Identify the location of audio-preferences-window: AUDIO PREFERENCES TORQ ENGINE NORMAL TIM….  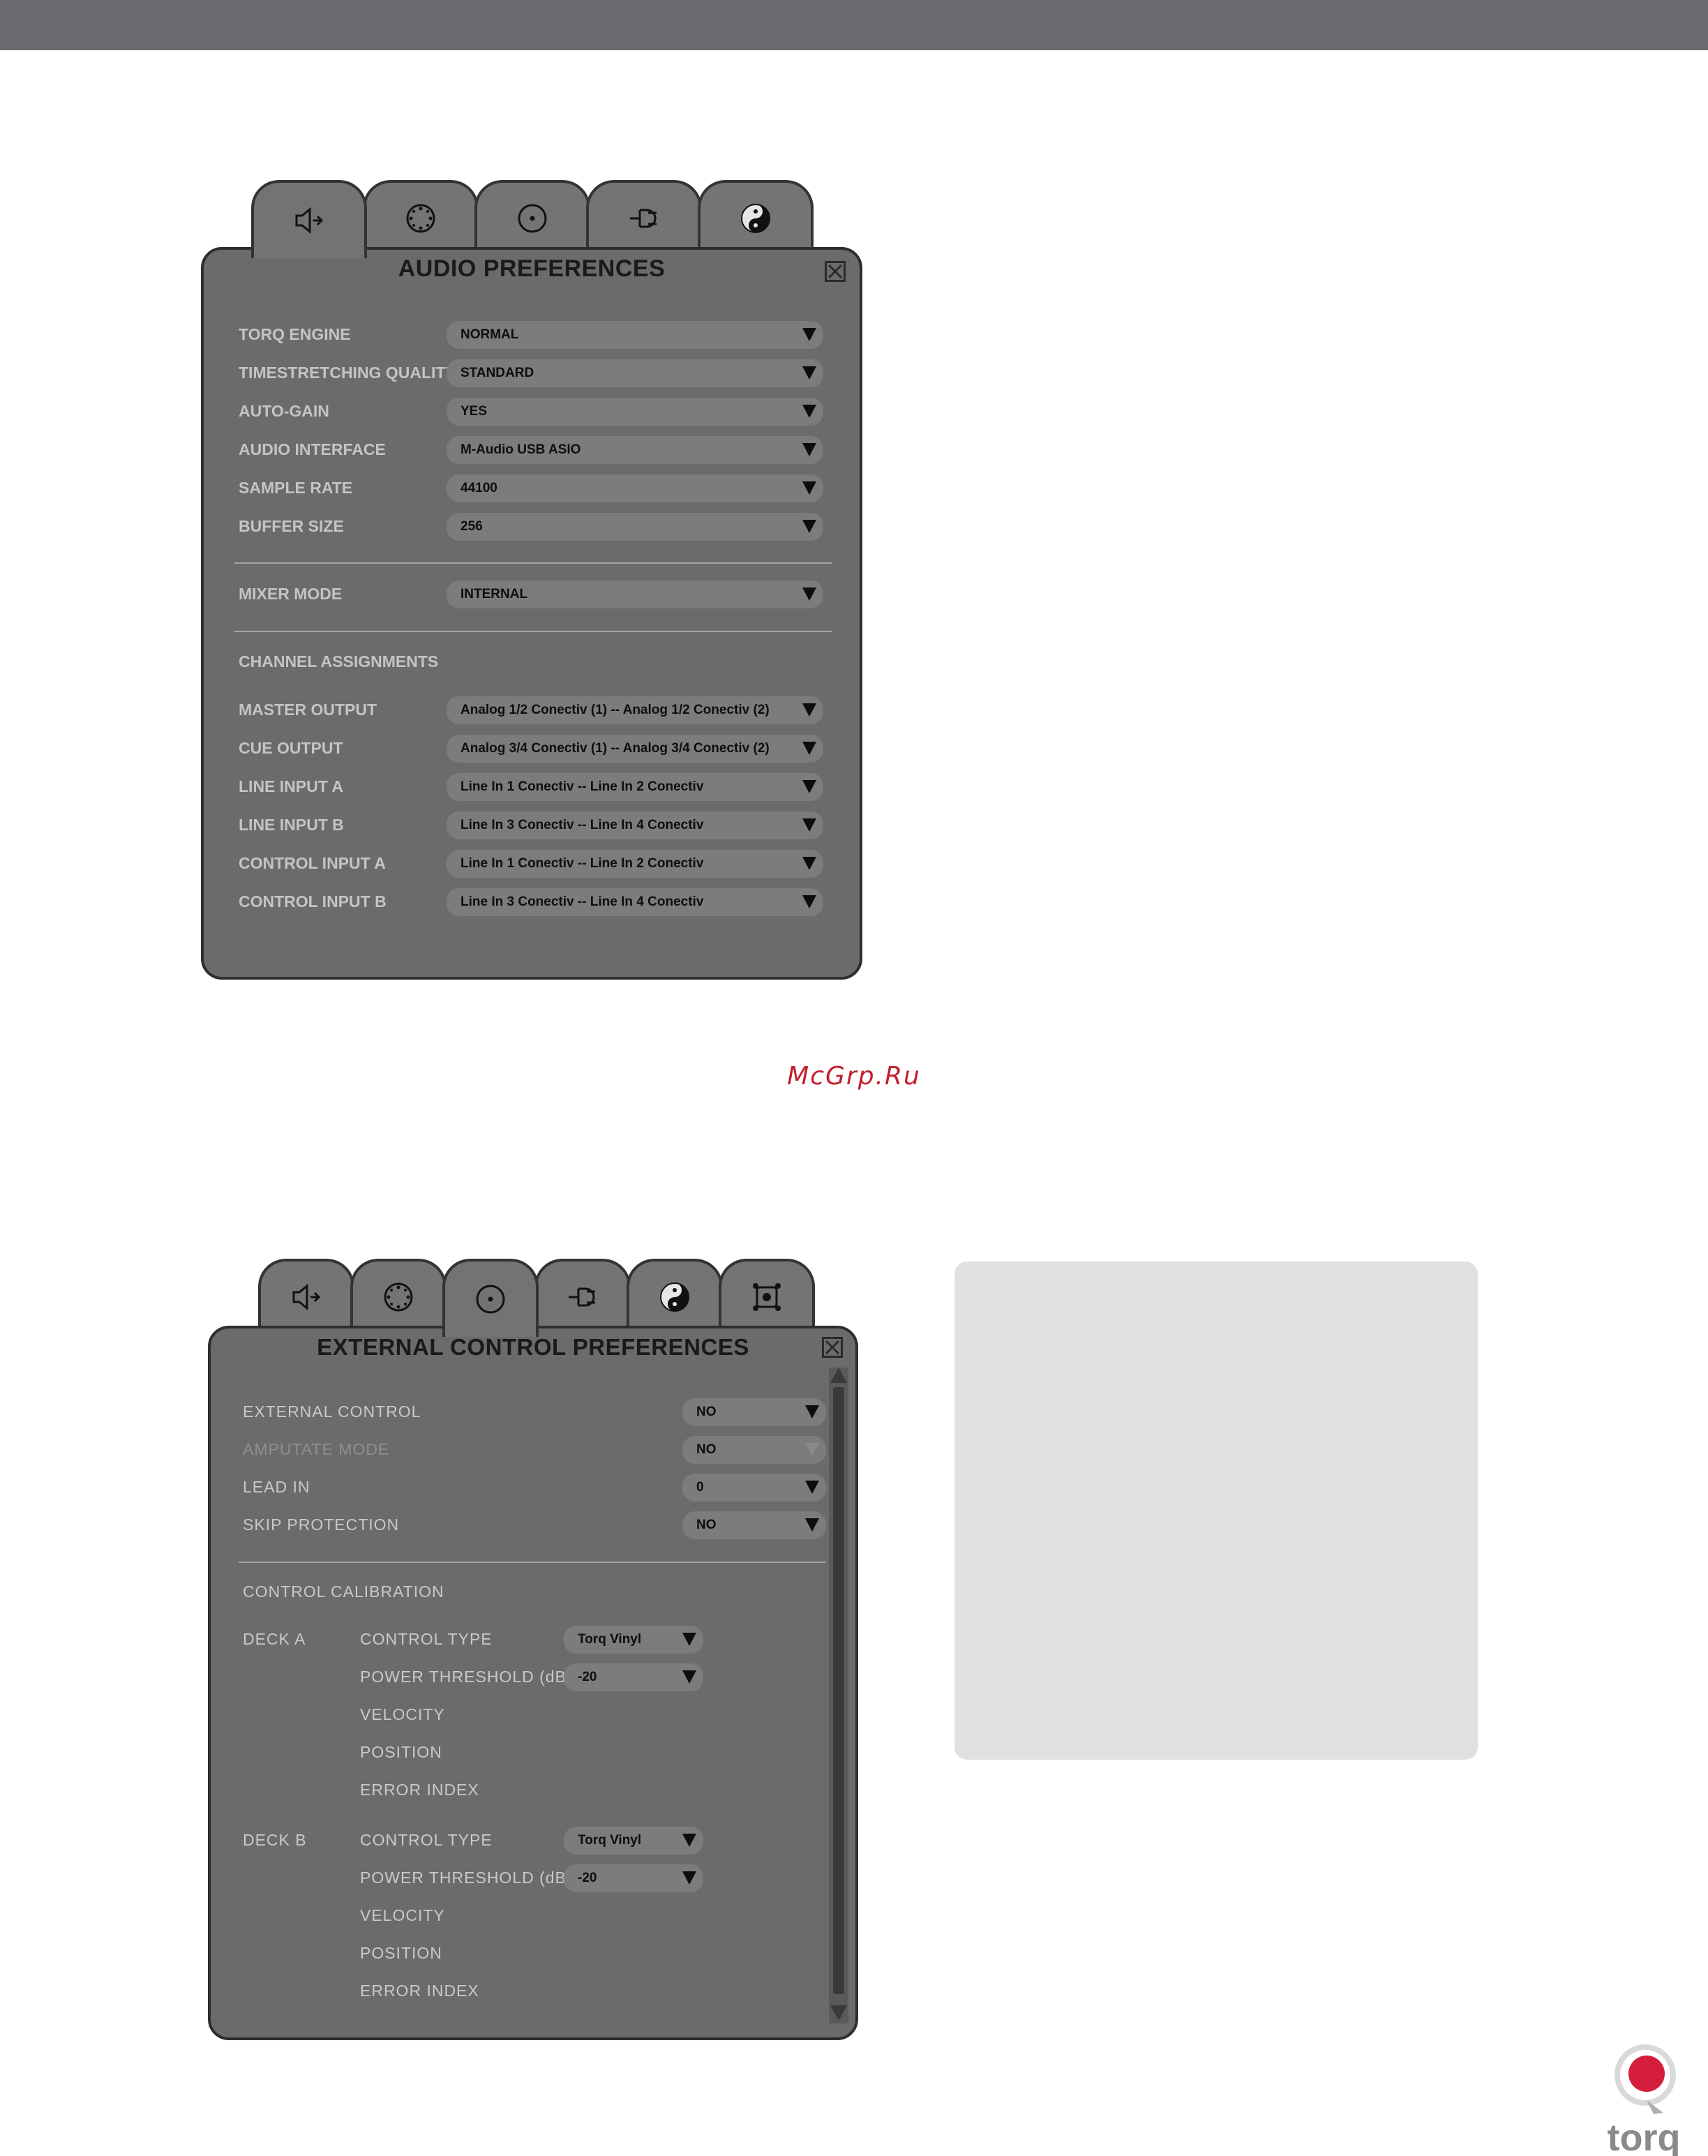
(531, 580).